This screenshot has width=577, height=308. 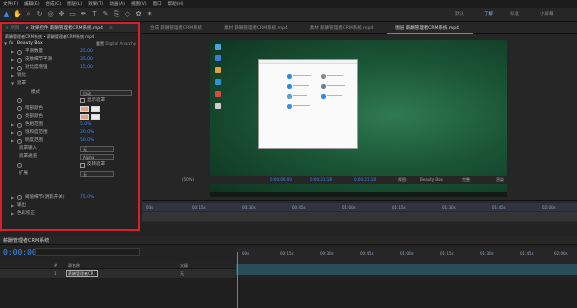 I want to click on tab-project: × 项目, so click(x=12, y=28).